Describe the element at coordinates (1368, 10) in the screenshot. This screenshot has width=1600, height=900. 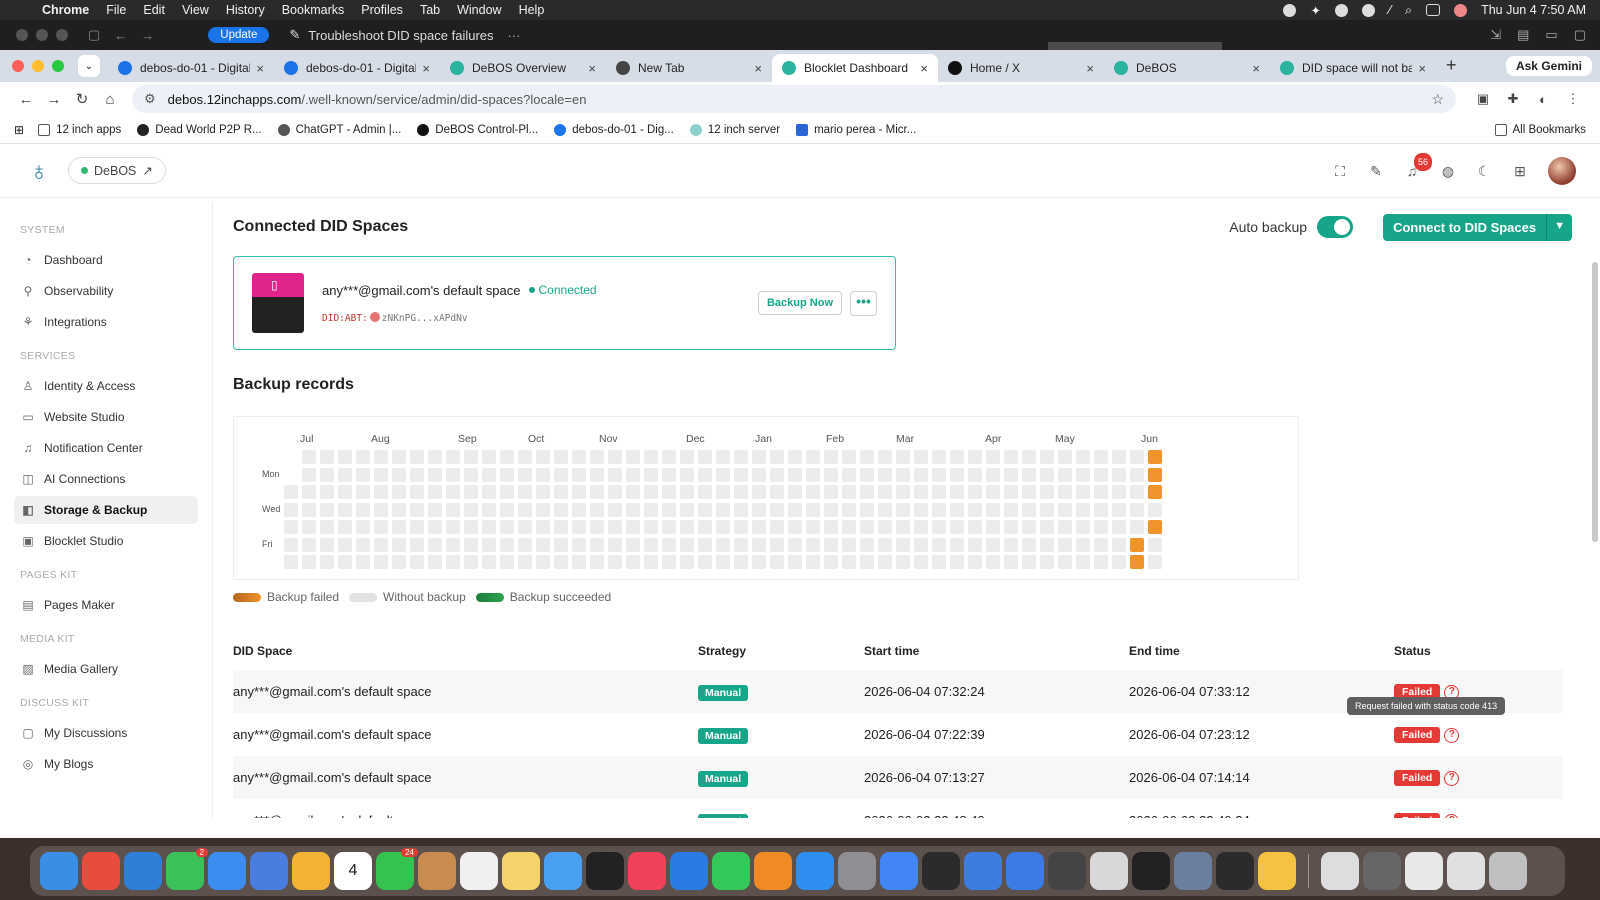
I see `status-icon` at that location.